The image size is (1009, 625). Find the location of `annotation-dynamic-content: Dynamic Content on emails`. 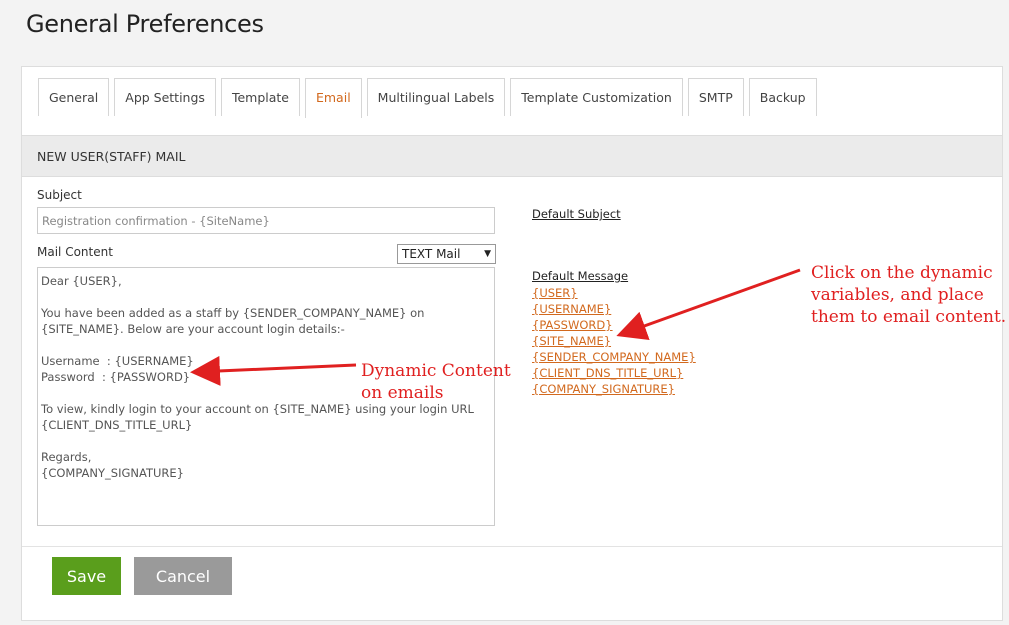

annotation-dynamic-content: Dynamic Content on emails is located at coordinates (436, 382).